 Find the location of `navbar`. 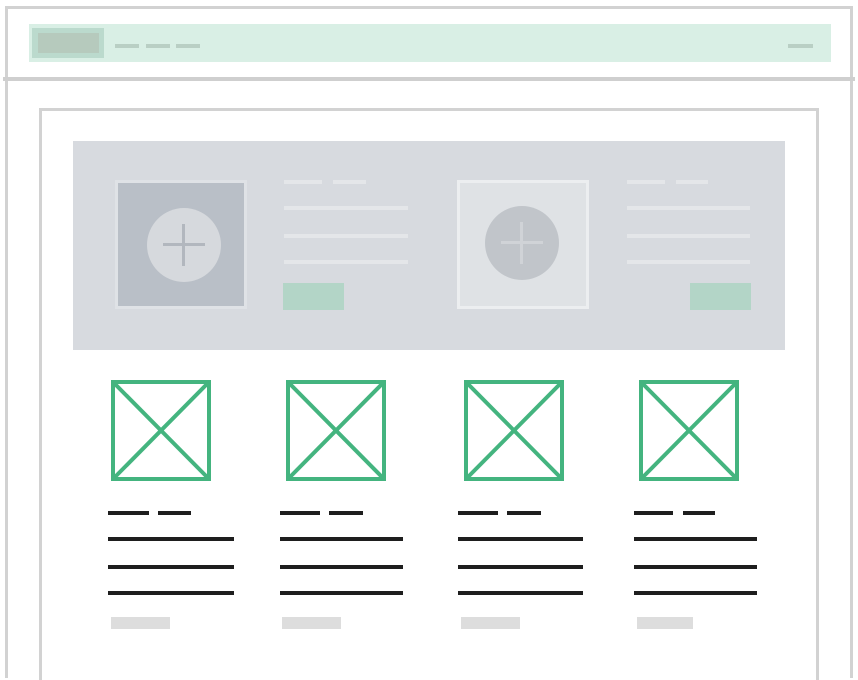

navbar is located at coordinates (430, 43).